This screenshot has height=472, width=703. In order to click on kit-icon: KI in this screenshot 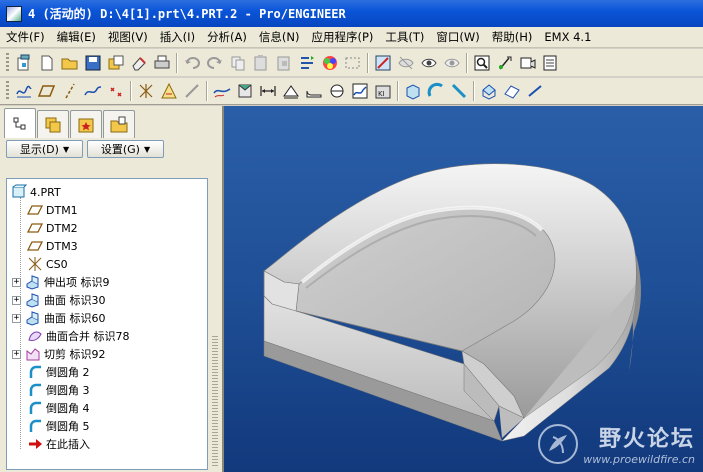, I will do `click(382, 91)`.